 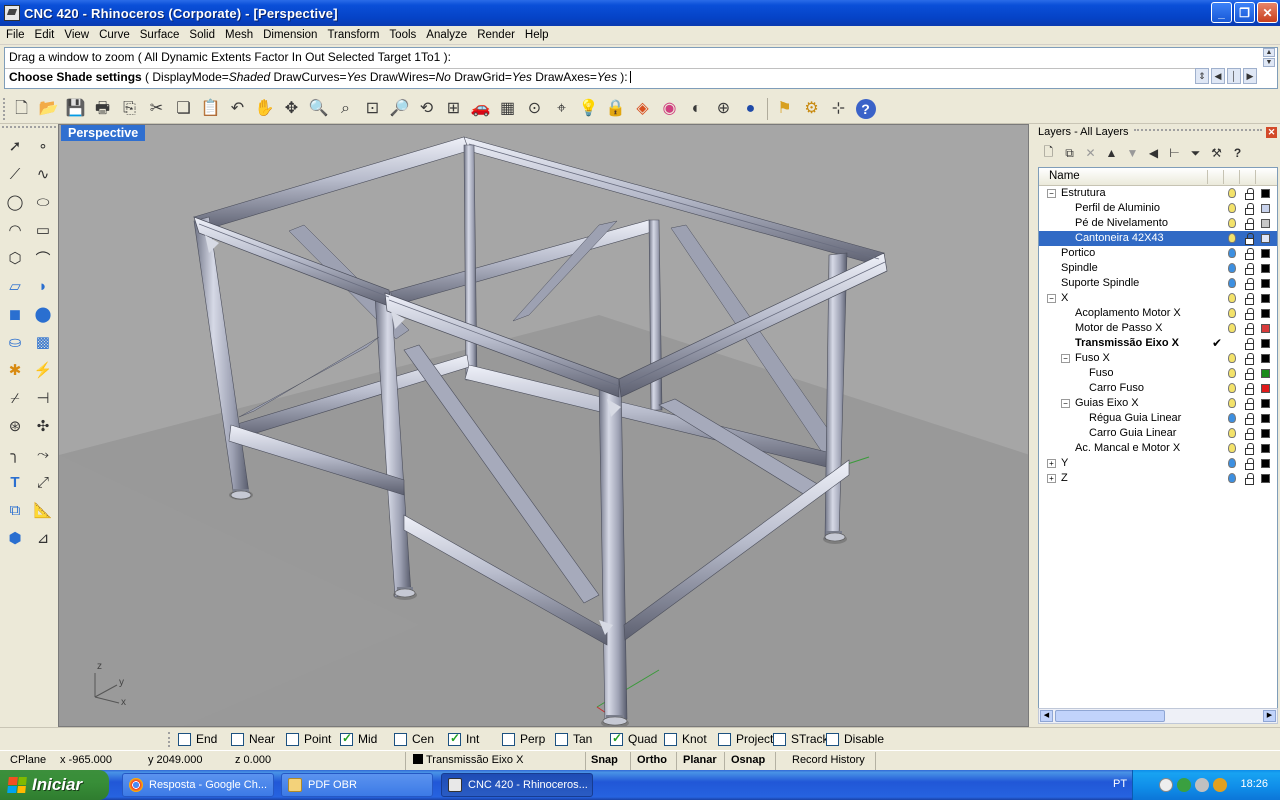 I want to click on menu-file: File, so click(x=16, y=35).